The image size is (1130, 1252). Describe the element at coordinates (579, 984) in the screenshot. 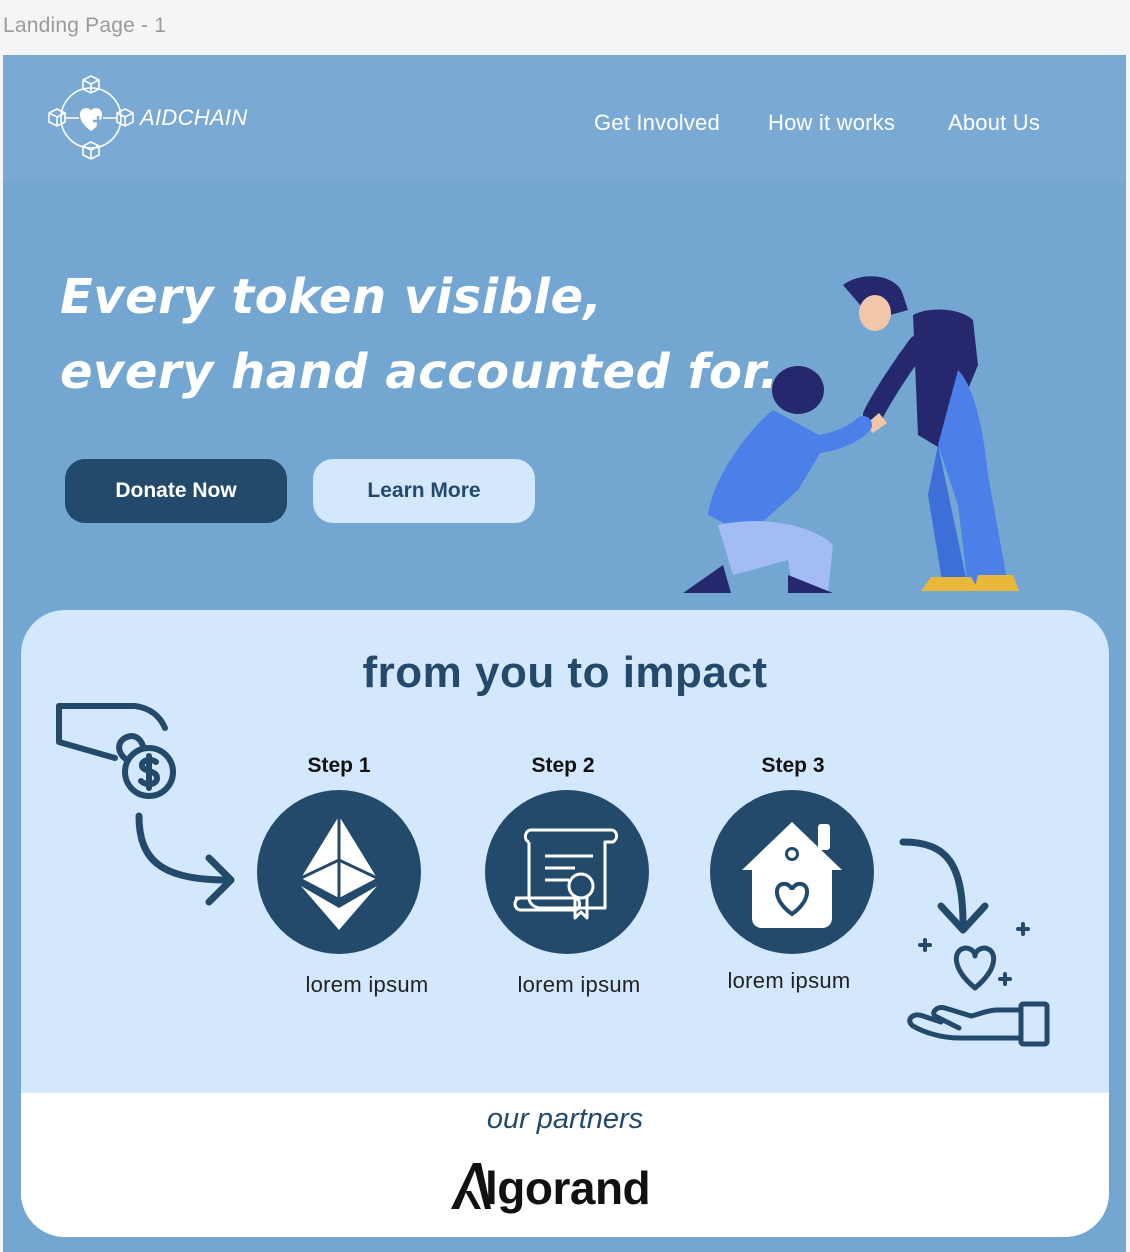

I see `step-2-caption: lorem ipsum` at that location.